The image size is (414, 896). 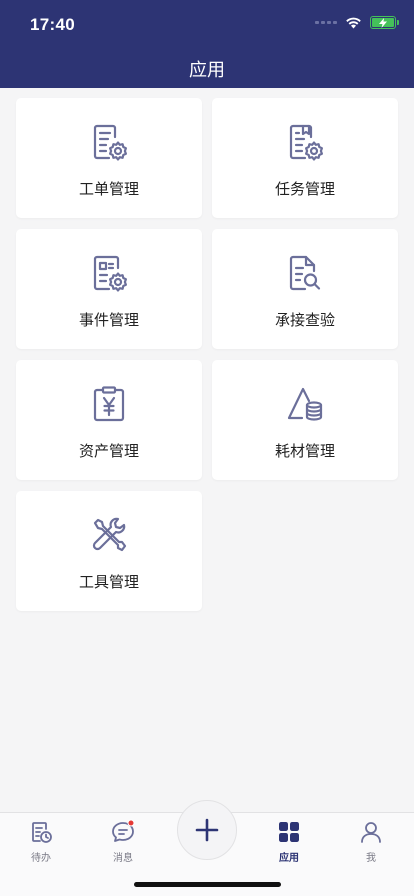 I want to click on app-card-task: 任务管理, so click(x=305, y=158).